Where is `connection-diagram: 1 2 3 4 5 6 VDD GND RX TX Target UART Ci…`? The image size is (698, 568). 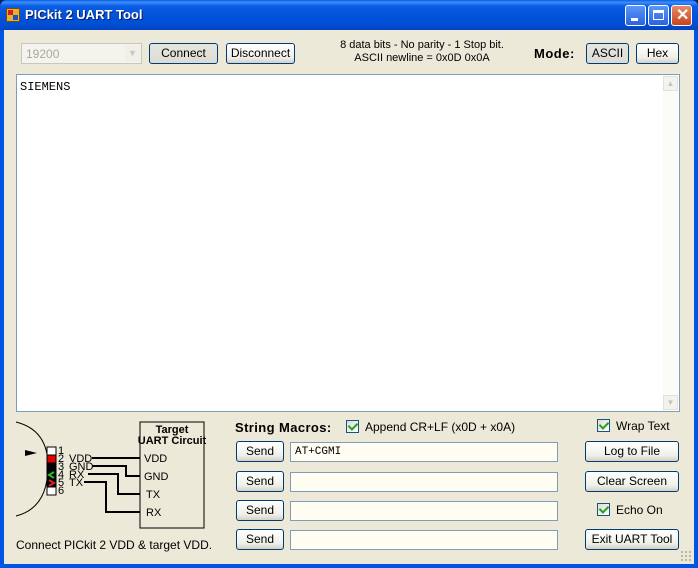 connection-diagram: 1 2 3 4 5 6 VDD GND RX TX Target UART Ci… is located at coordinates (111, 475).